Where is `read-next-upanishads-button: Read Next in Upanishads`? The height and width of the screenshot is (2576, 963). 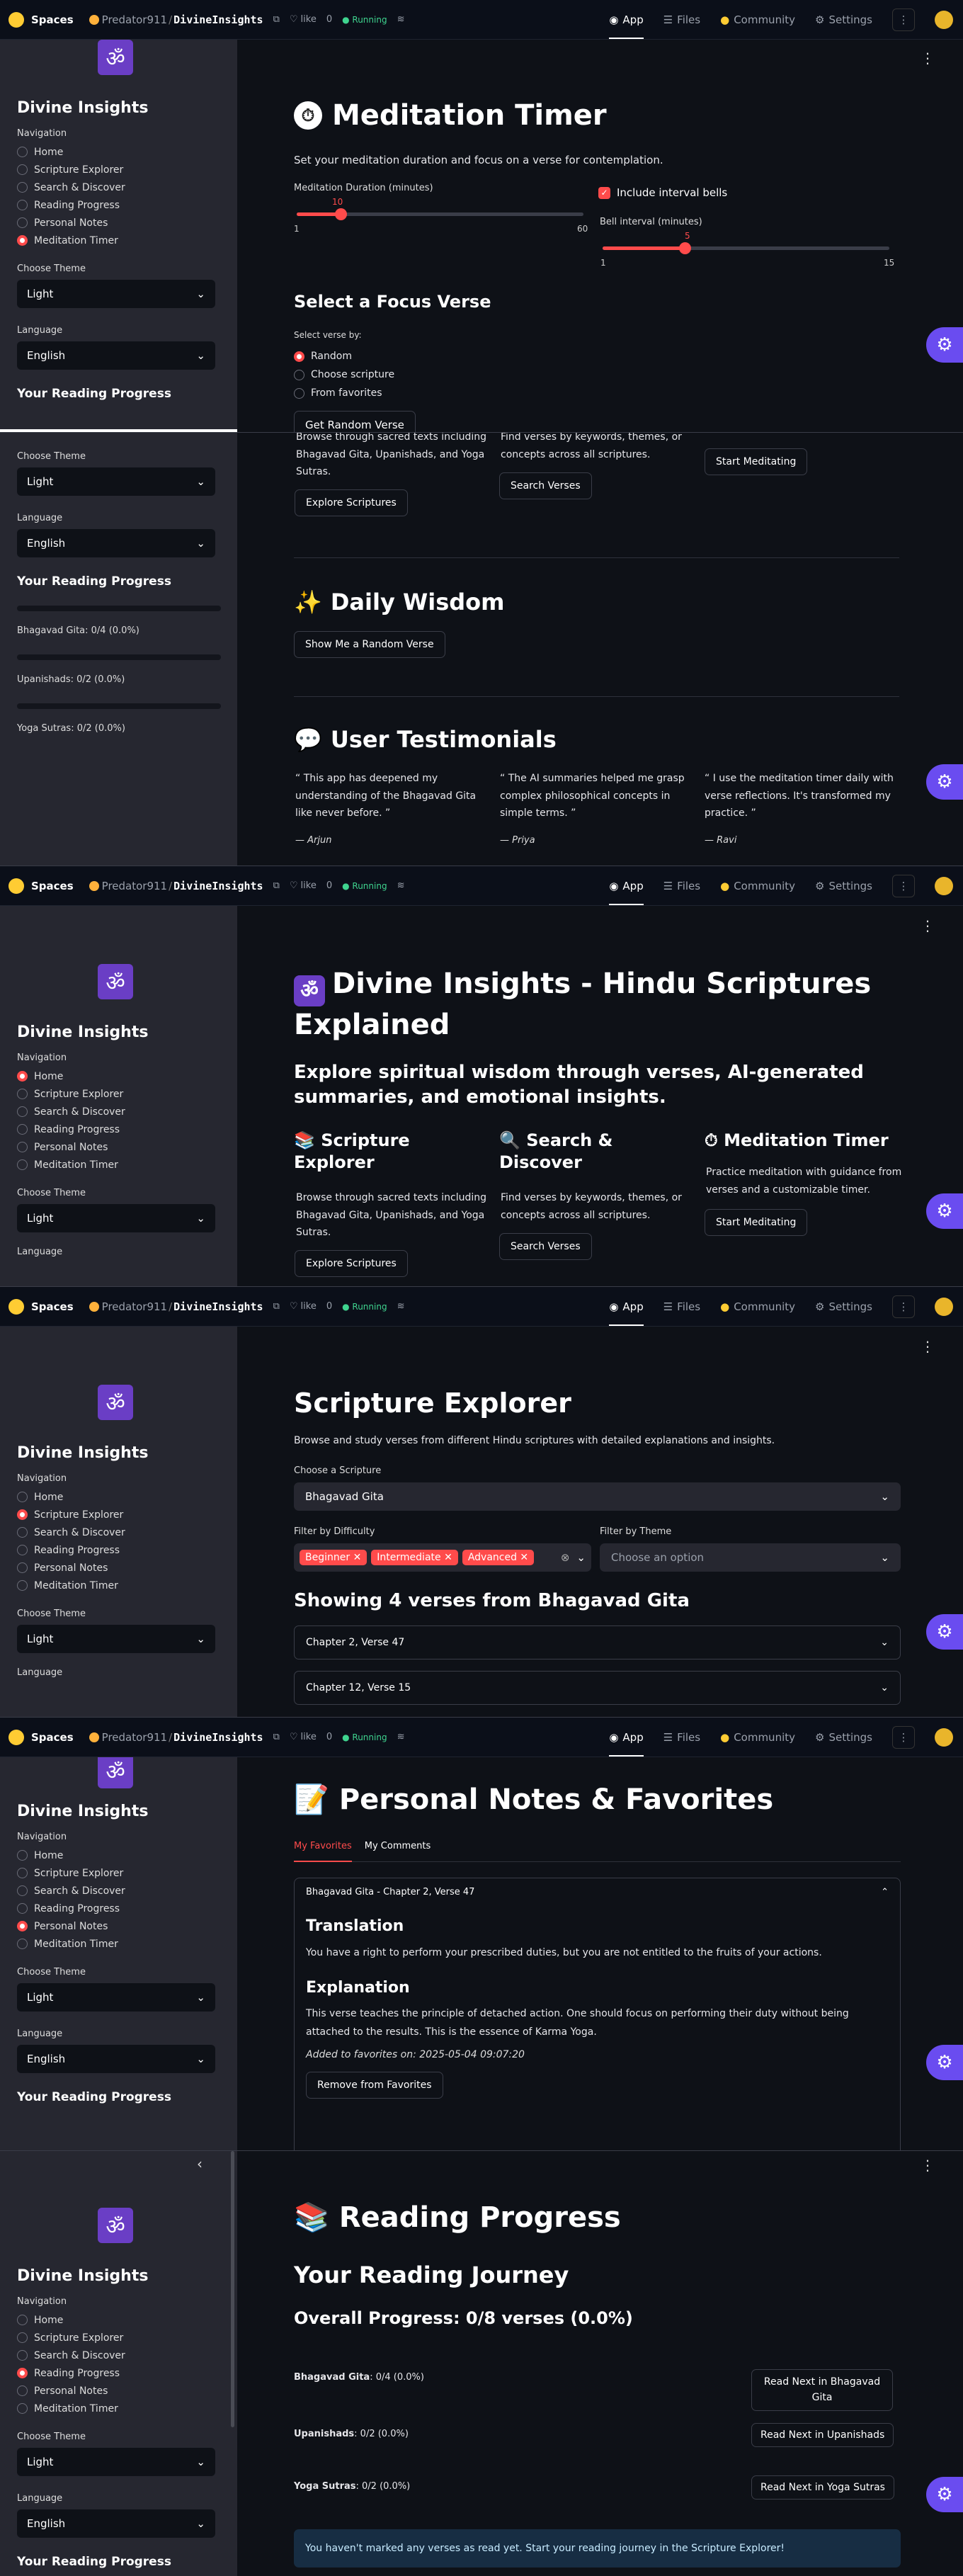
read-next-upanishads-button: Read Next in Upanishads is located at coordinates (823, 2435).